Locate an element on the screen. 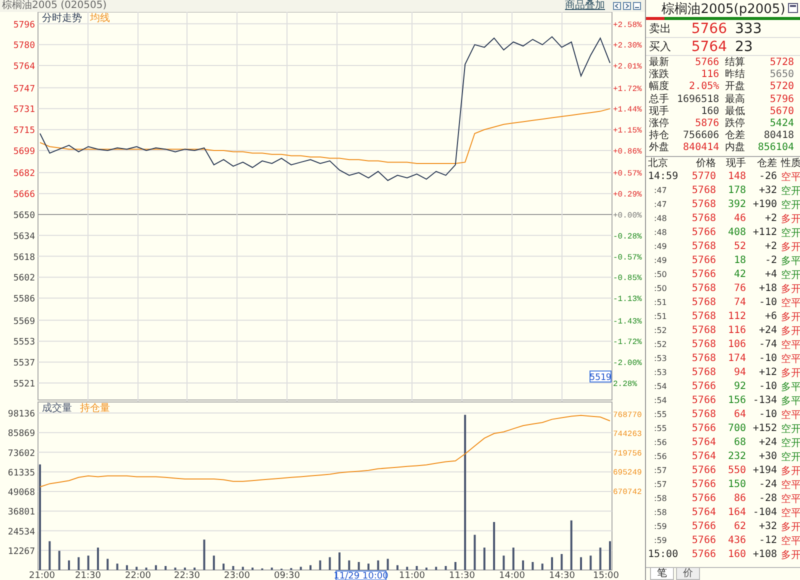 Image resolution: width=800 pixels, height=580 pixels. time-axis-label: 22:00 is located at coordinates (138, 575).